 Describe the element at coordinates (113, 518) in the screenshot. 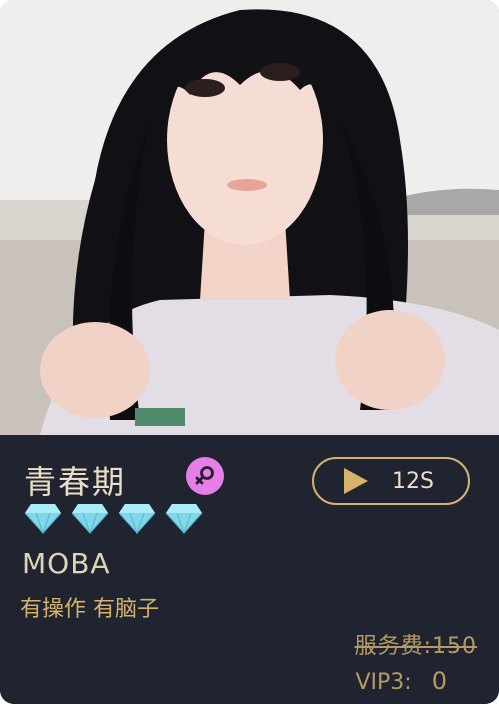

I see `rank-diamonds` at that location.